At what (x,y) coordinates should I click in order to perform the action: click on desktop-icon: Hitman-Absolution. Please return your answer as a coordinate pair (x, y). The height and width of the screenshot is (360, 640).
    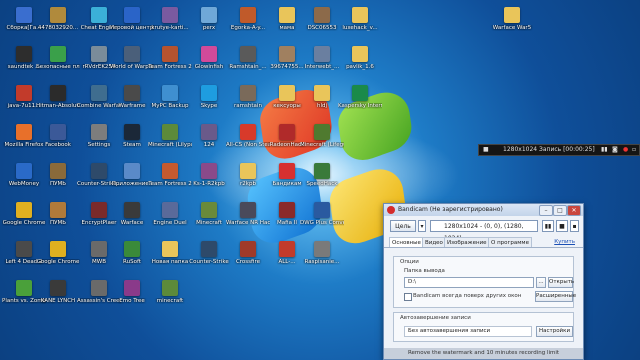
    Looking at the image, I should click on (58, 104).